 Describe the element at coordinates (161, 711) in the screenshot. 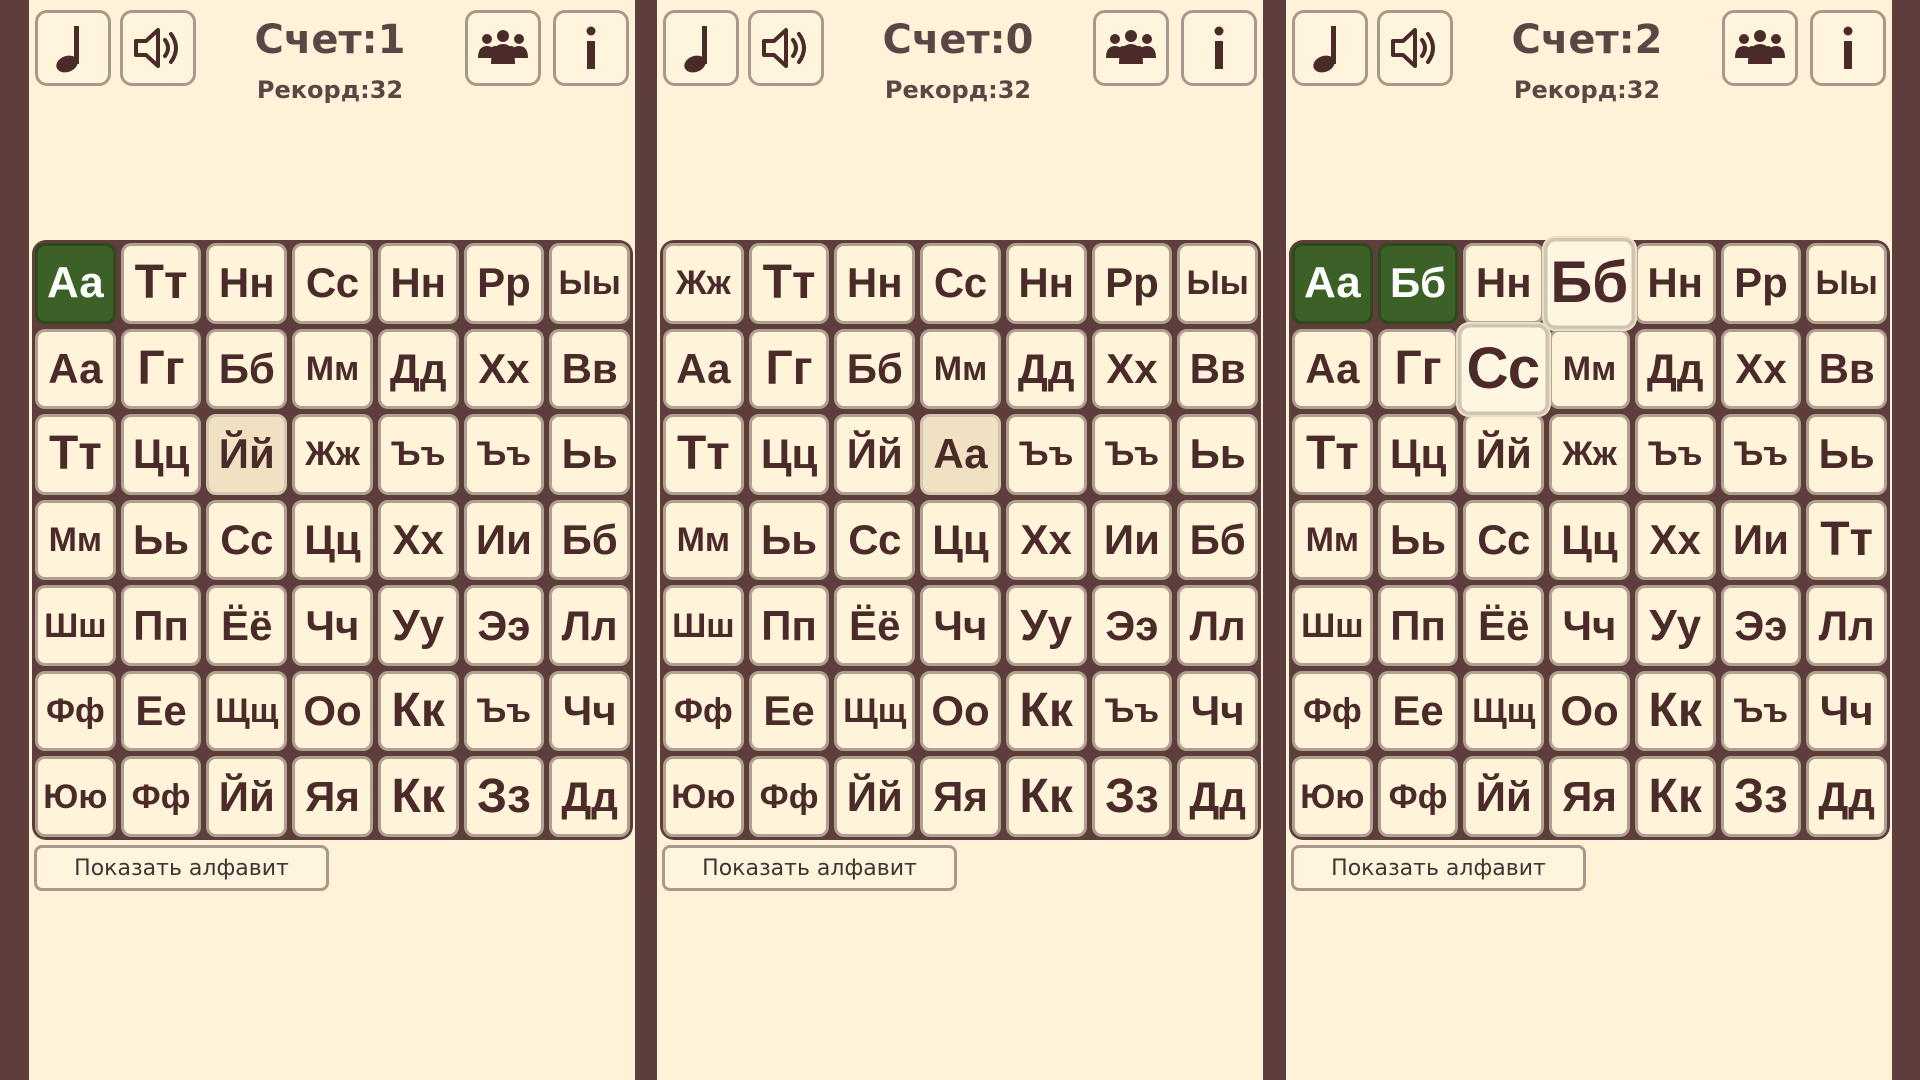

I see `letter-tile-r6-c2: Ее` at that location.